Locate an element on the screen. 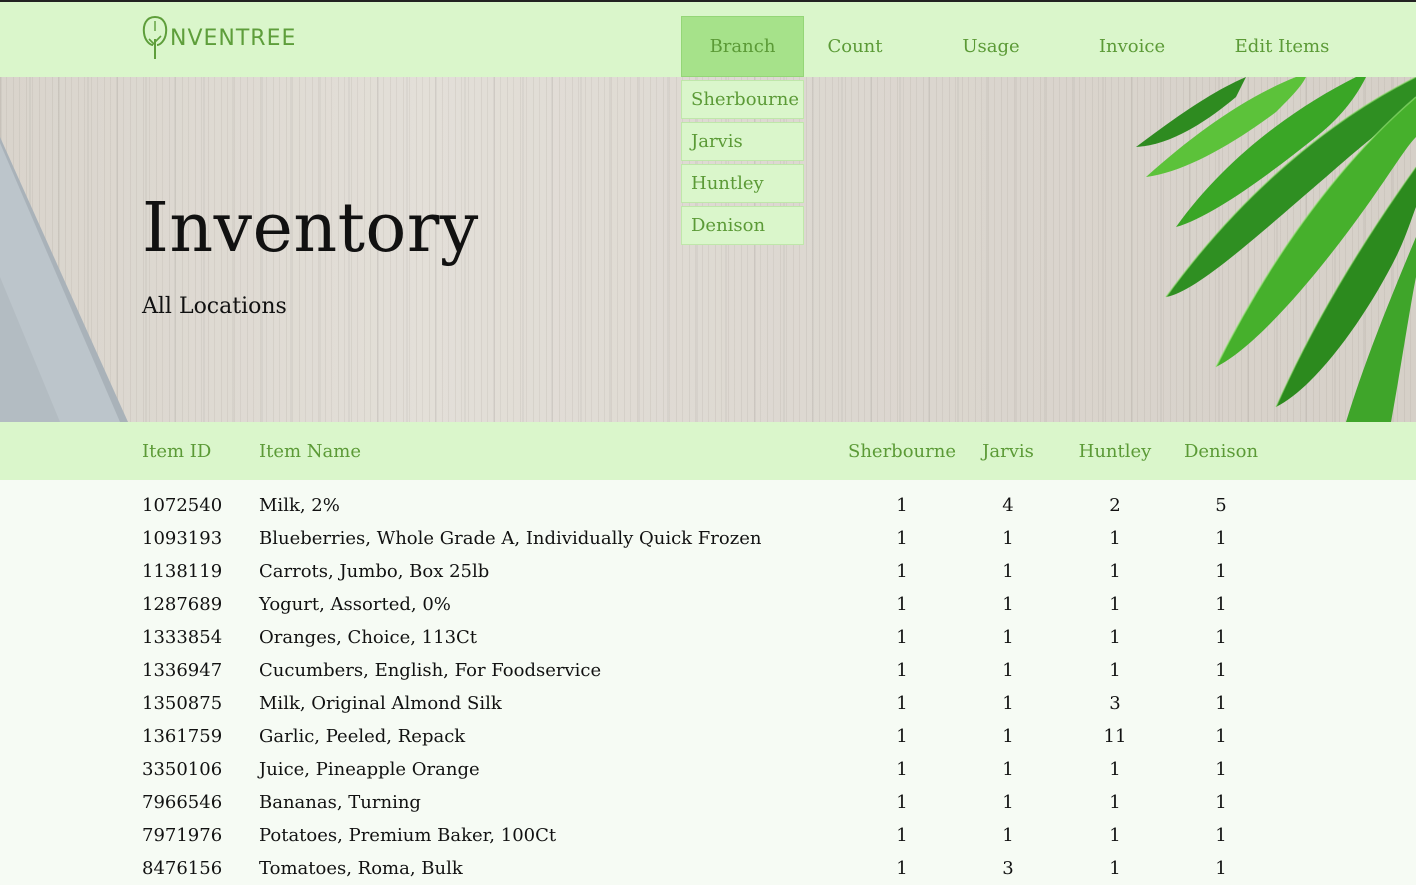 This screenshot has height=885, width=1416. nav-branch-label: Branch is located at coordinates (742, 46).